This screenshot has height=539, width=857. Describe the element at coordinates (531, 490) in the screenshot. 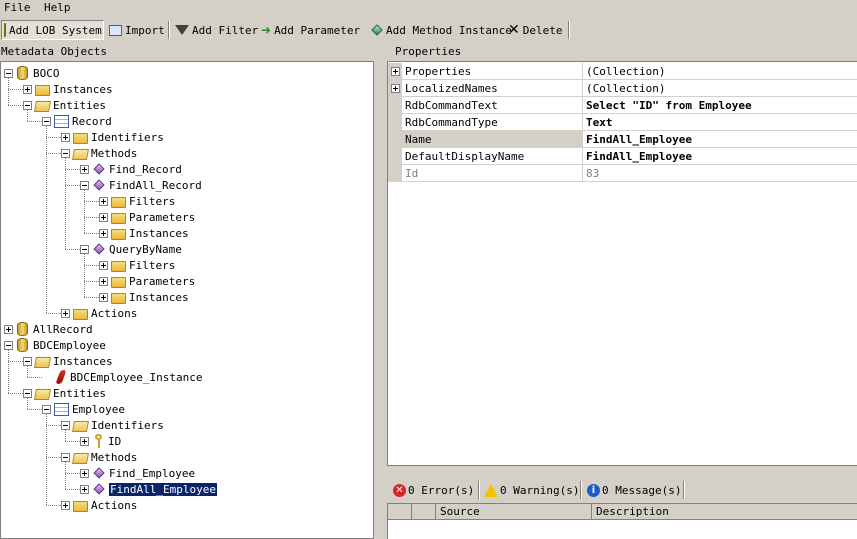

I see `warnings-filter-button: 0 Warning(s)` at that location.